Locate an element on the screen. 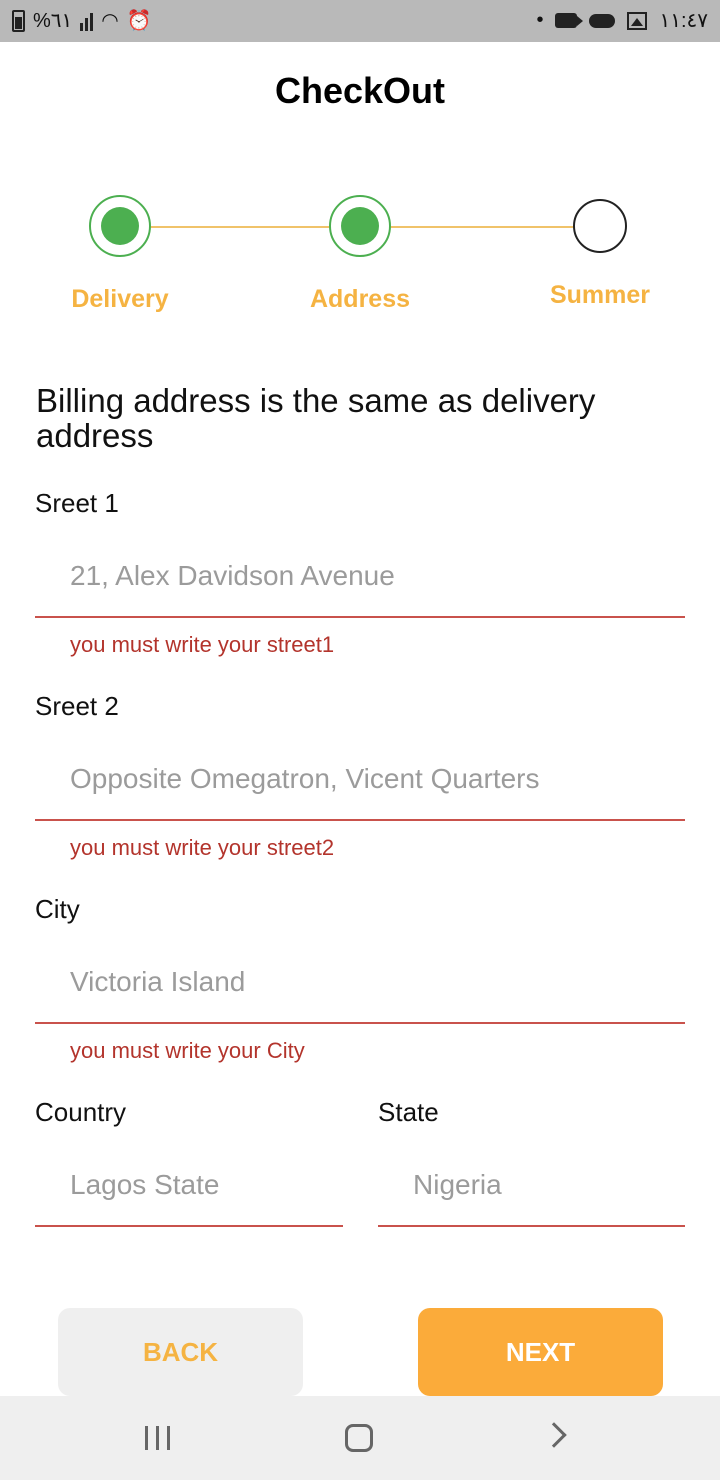 Image resolution: width=720 pixels, height=1480 pixels. city-underline is located at coordinates (360, 1023).